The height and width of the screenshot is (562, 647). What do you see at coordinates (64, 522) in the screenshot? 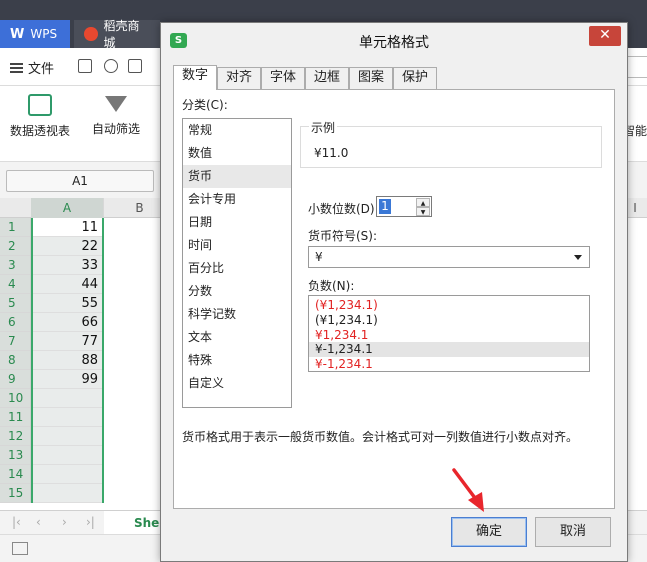
I see `next-sheet-arrow-icon: ›` at bounding box center [64, 522].